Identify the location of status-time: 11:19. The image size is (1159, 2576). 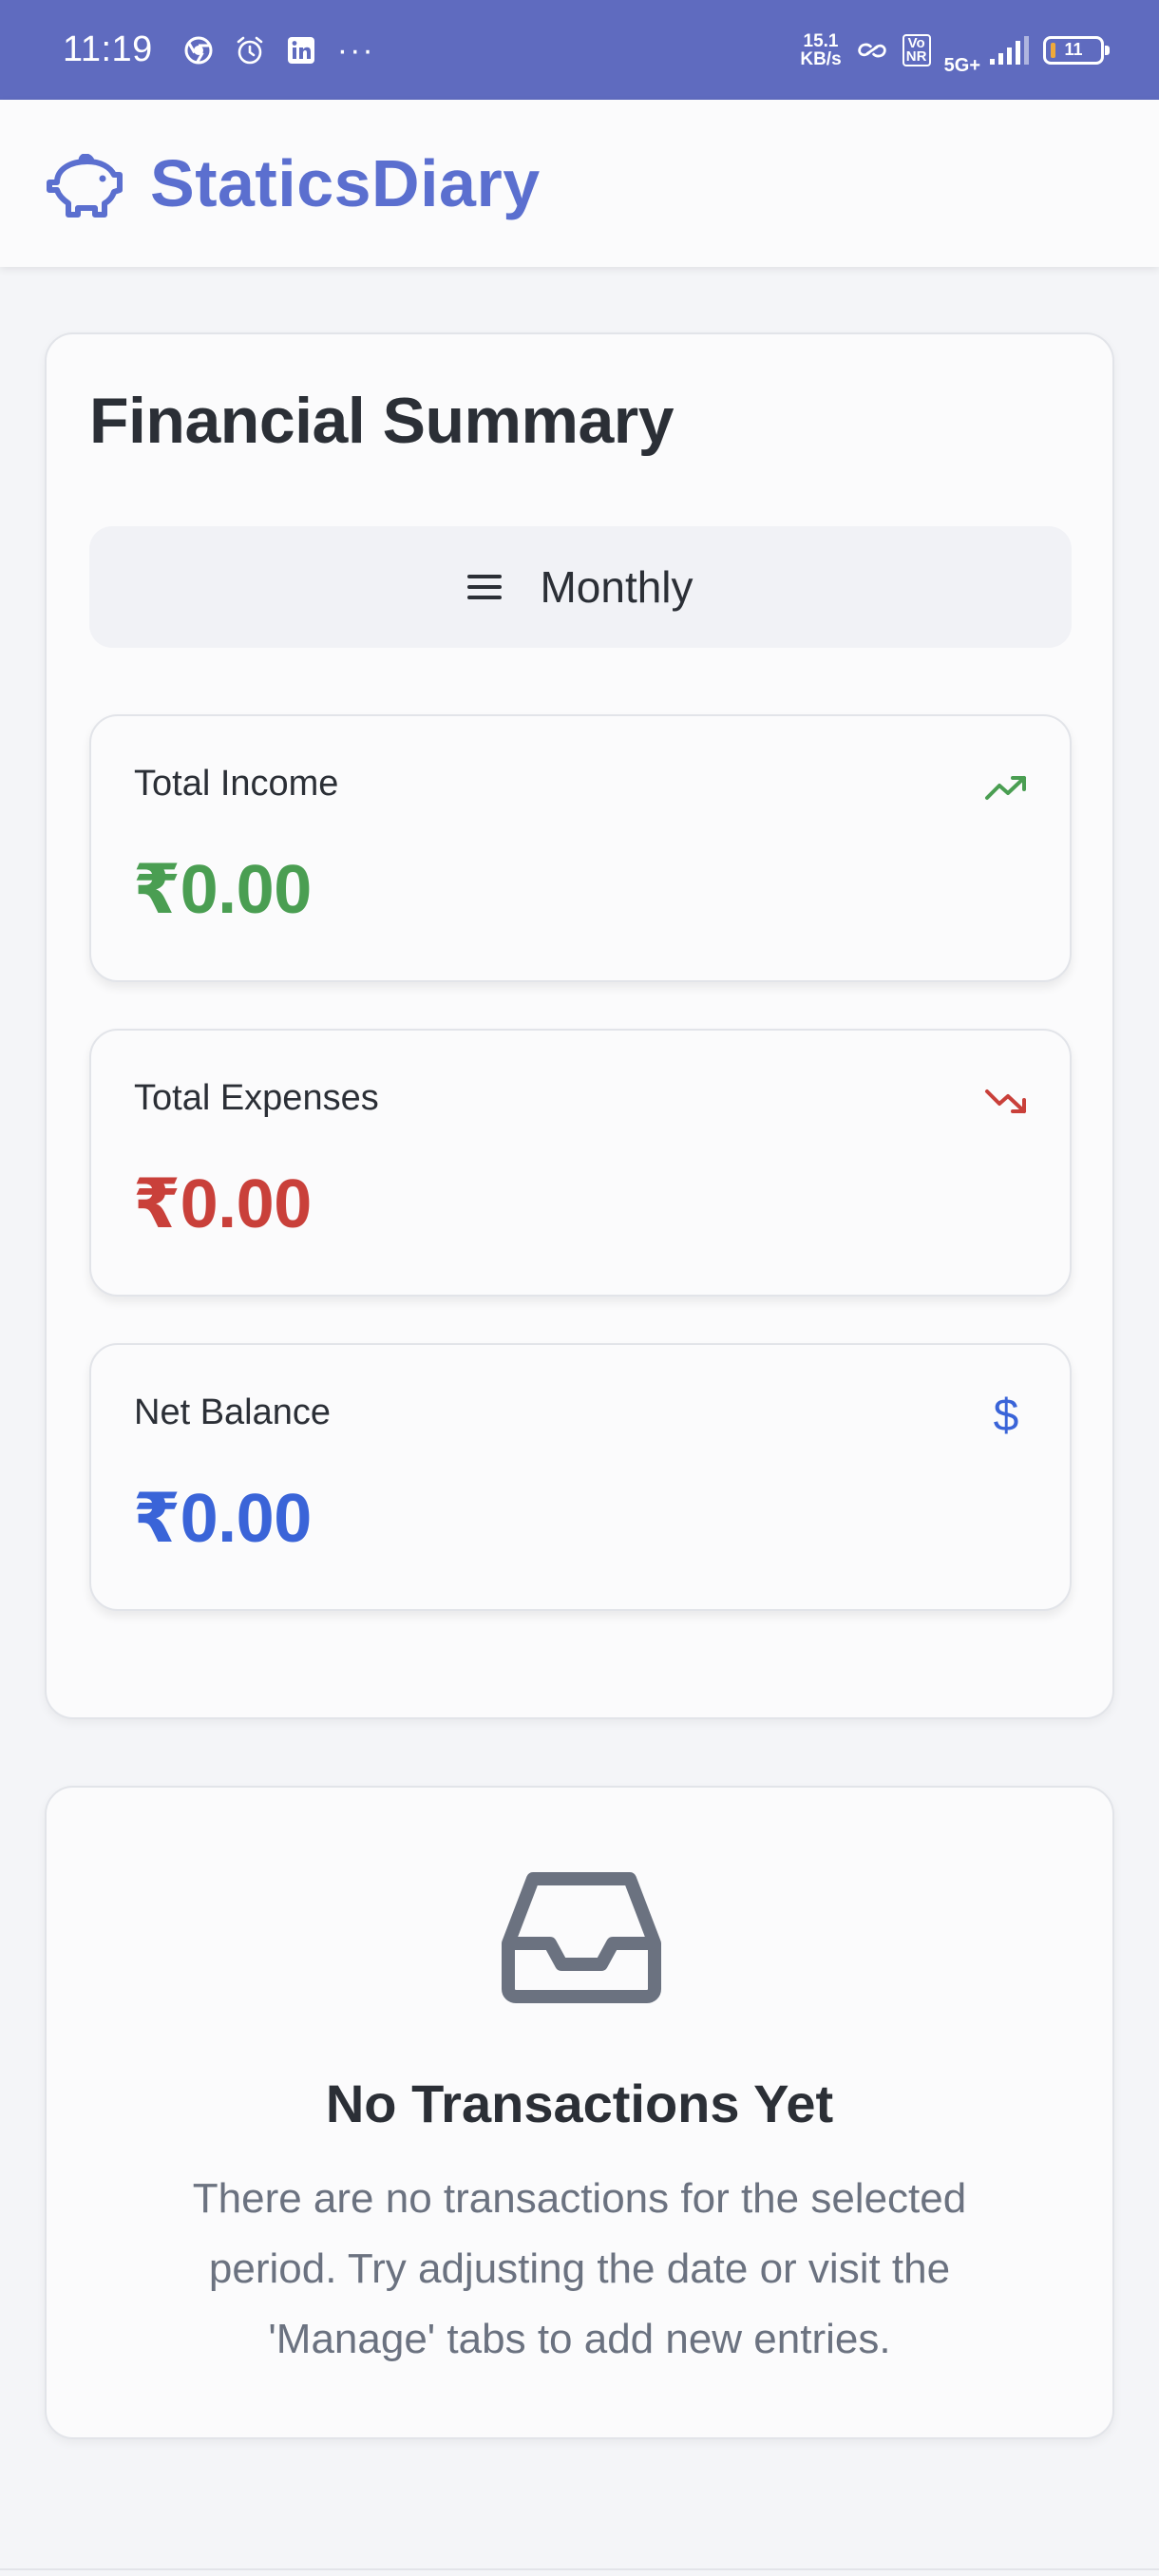
(108, 49).